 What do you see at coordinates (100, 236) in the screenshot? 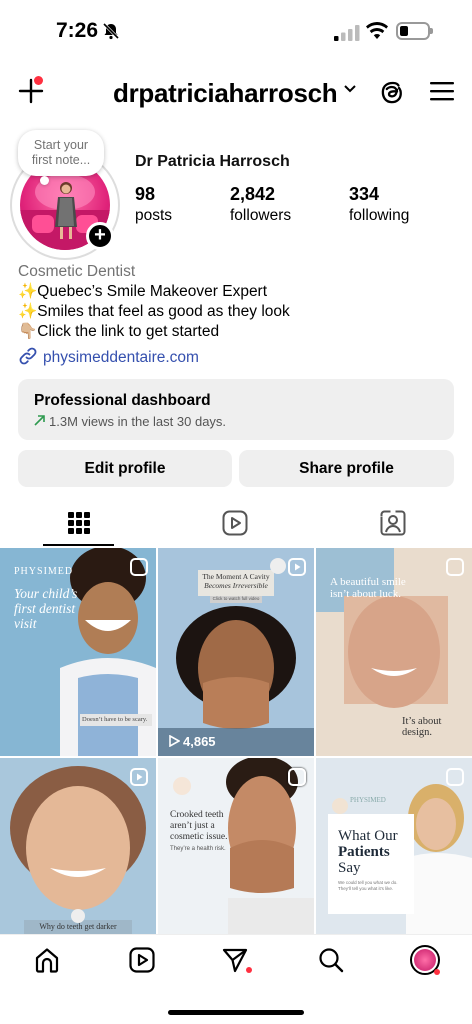
I see `add-story-button: +` at bounding box center [100, 236].